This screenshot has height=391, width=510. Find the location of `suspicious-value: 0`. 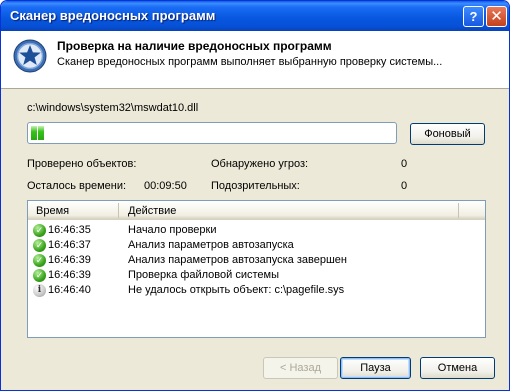

suspicious-value: 0 is located at coordinates (404, 186).